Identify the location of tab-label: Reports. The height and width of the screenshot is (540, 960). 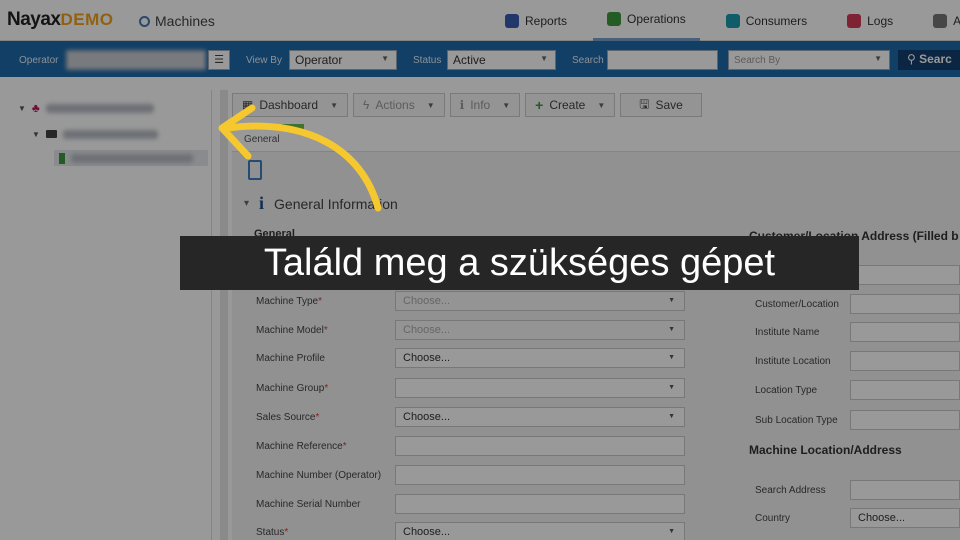
(546, 20).